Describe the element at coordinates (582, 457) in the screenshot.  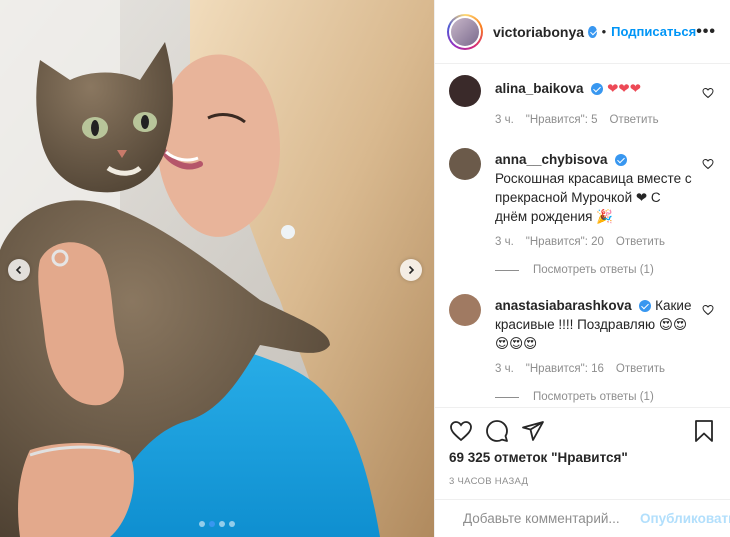
I see `likes-count: 69 325 отметок "Нравится"` at that location.